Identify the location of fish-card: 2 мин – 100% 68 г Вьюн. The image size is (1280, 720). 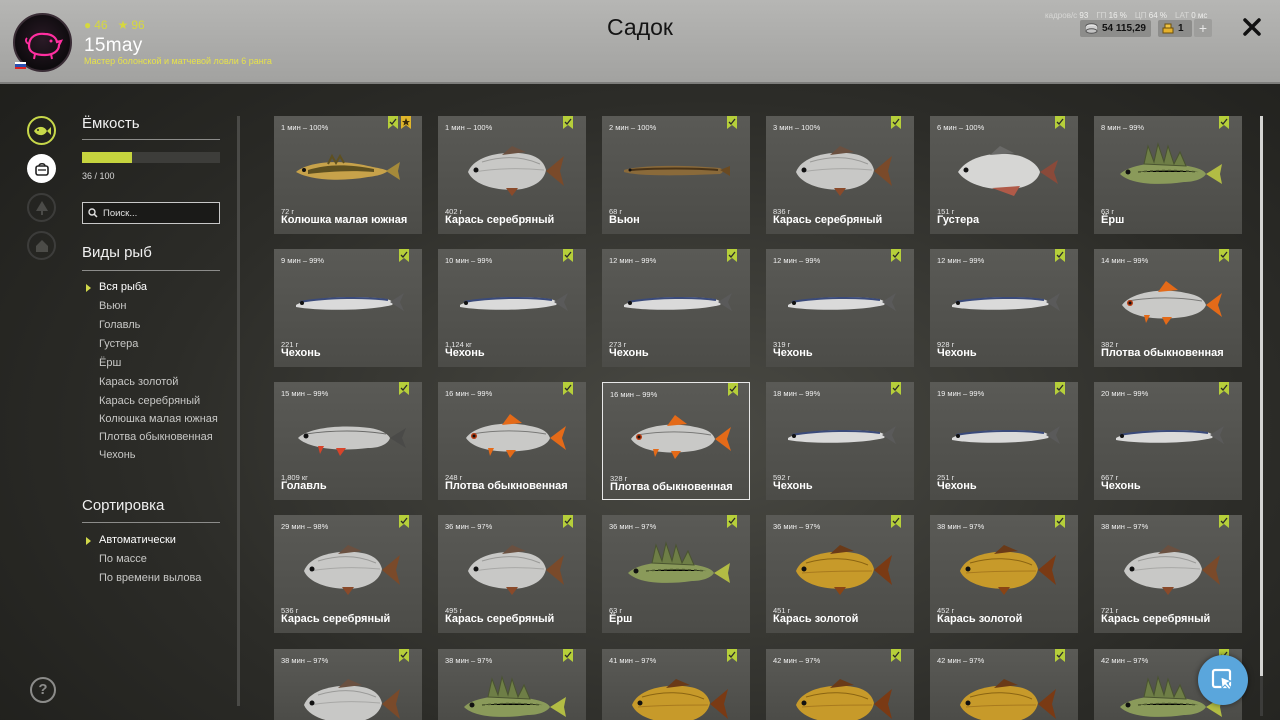
(676, 175).